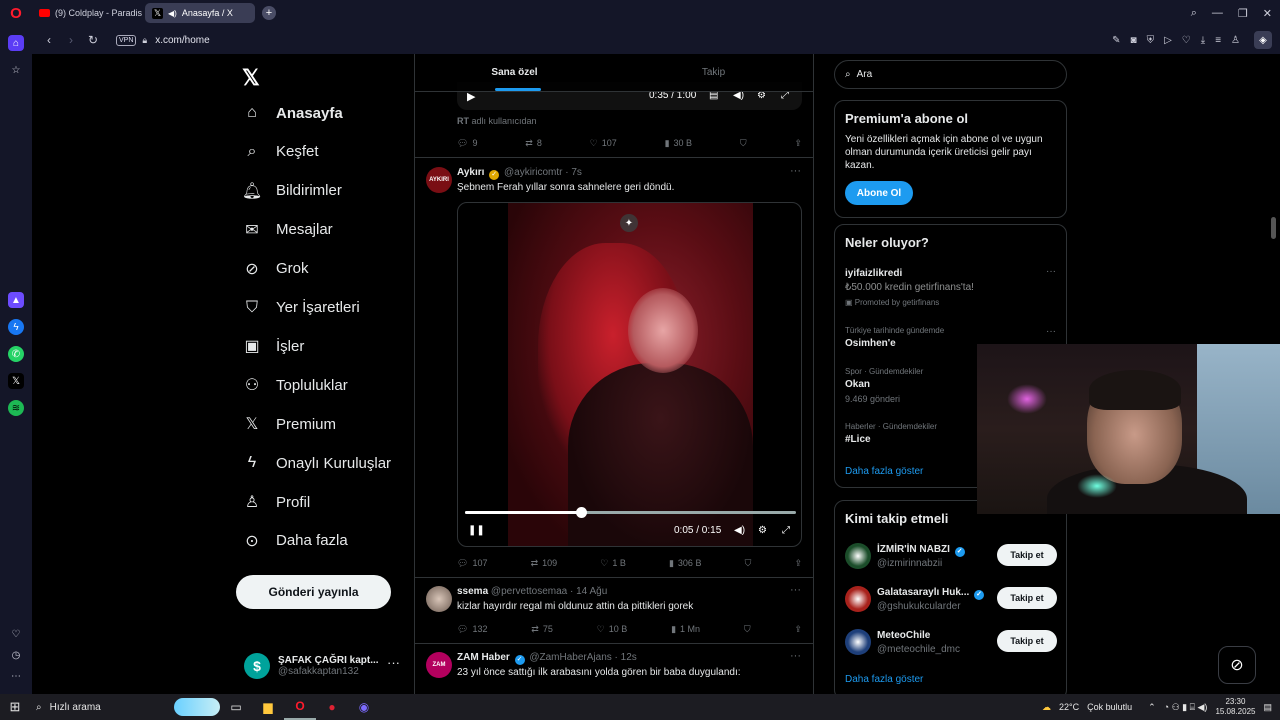  I want to click on nav-item-bell: 🔔︎ Bildirimler, so click(292, 191).